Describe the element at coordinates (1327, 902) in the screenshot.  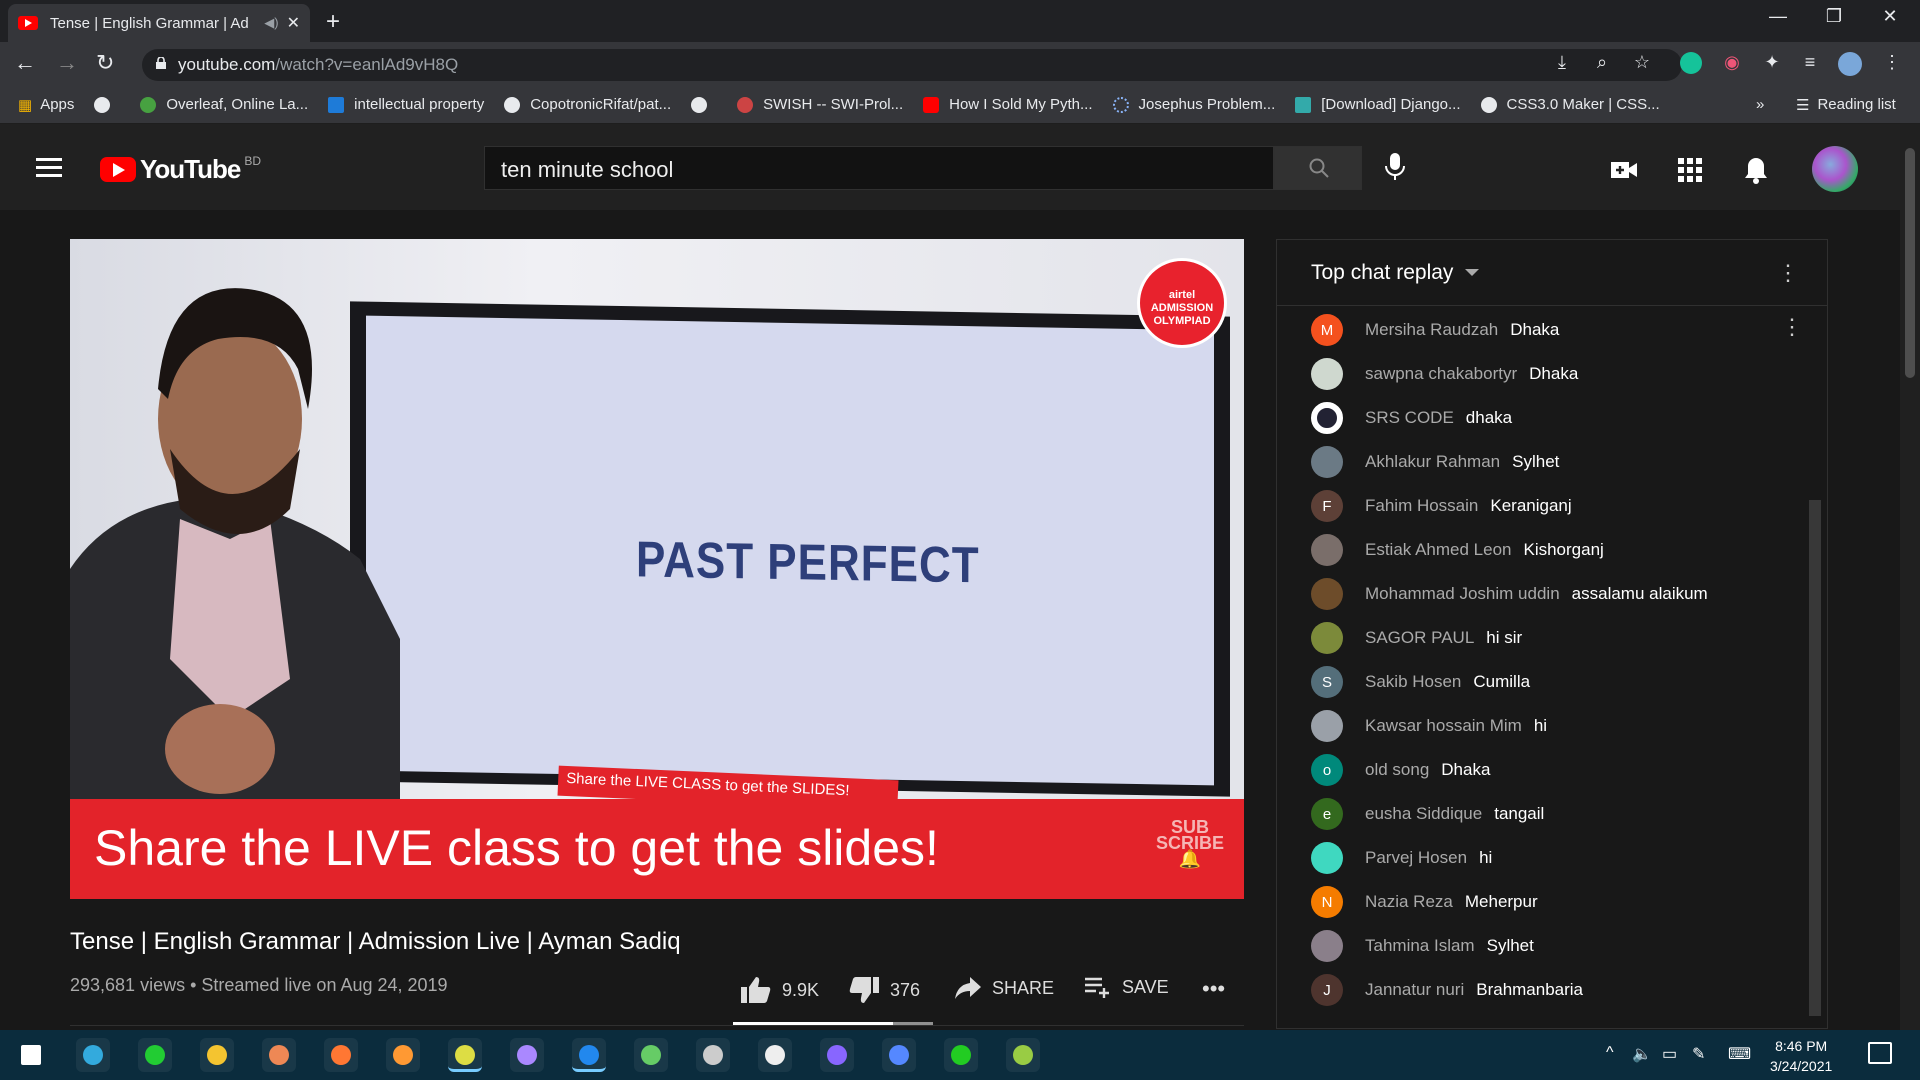
I see `author-avatar: N` at that location.